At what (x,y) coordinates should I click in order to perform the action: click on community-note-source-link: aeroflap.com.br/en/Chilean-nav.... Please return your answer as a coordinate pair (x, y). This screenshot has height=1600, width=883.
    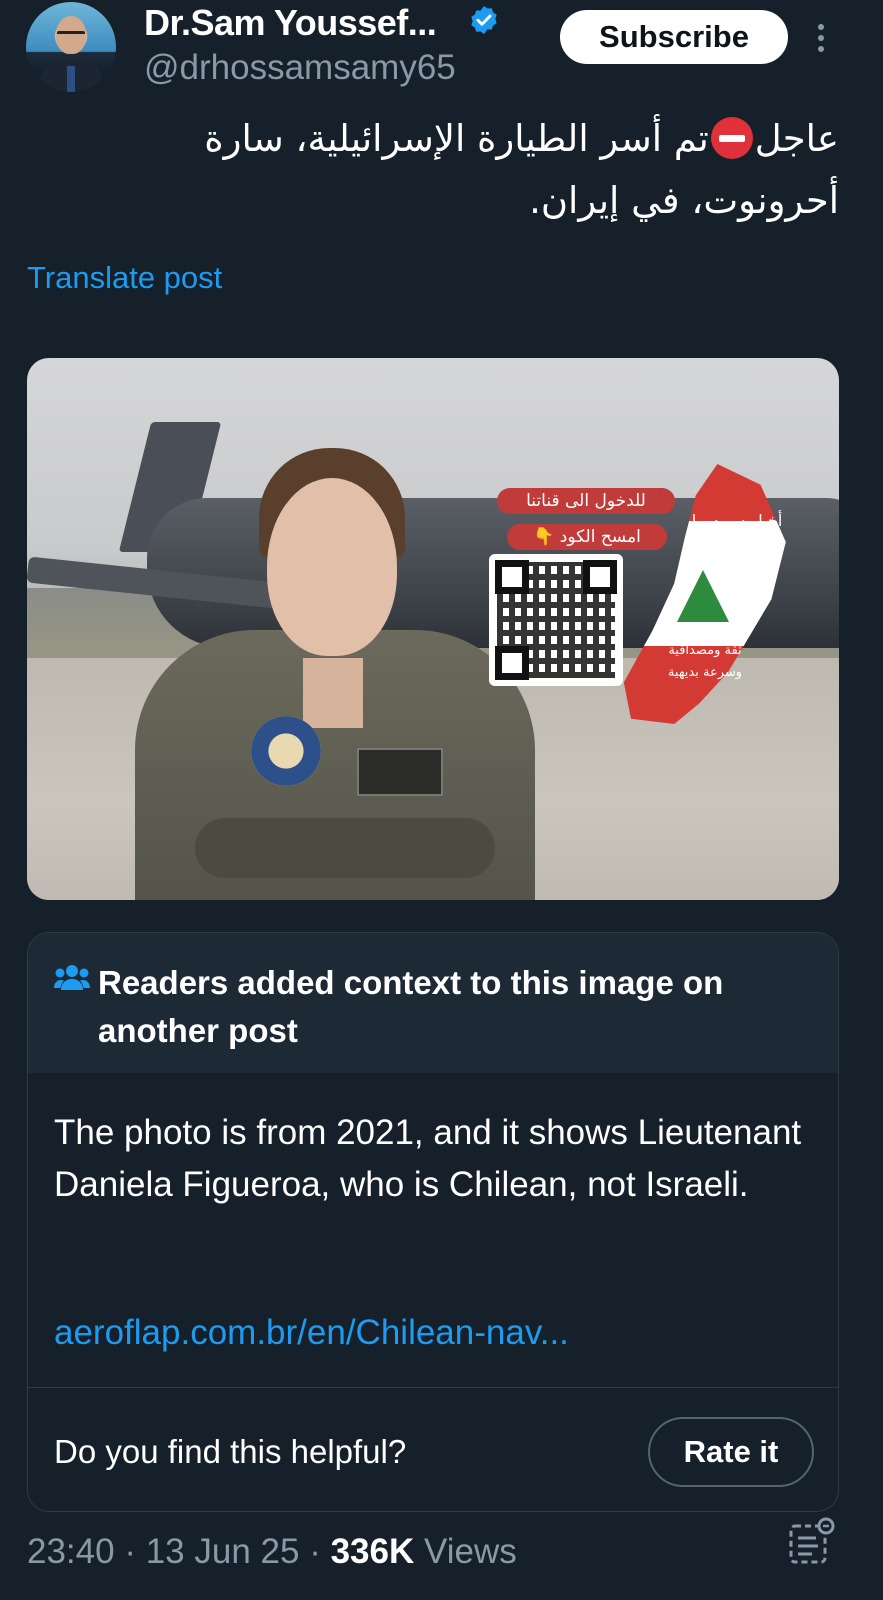
    Looking at the image, I should click on (311, 1333).